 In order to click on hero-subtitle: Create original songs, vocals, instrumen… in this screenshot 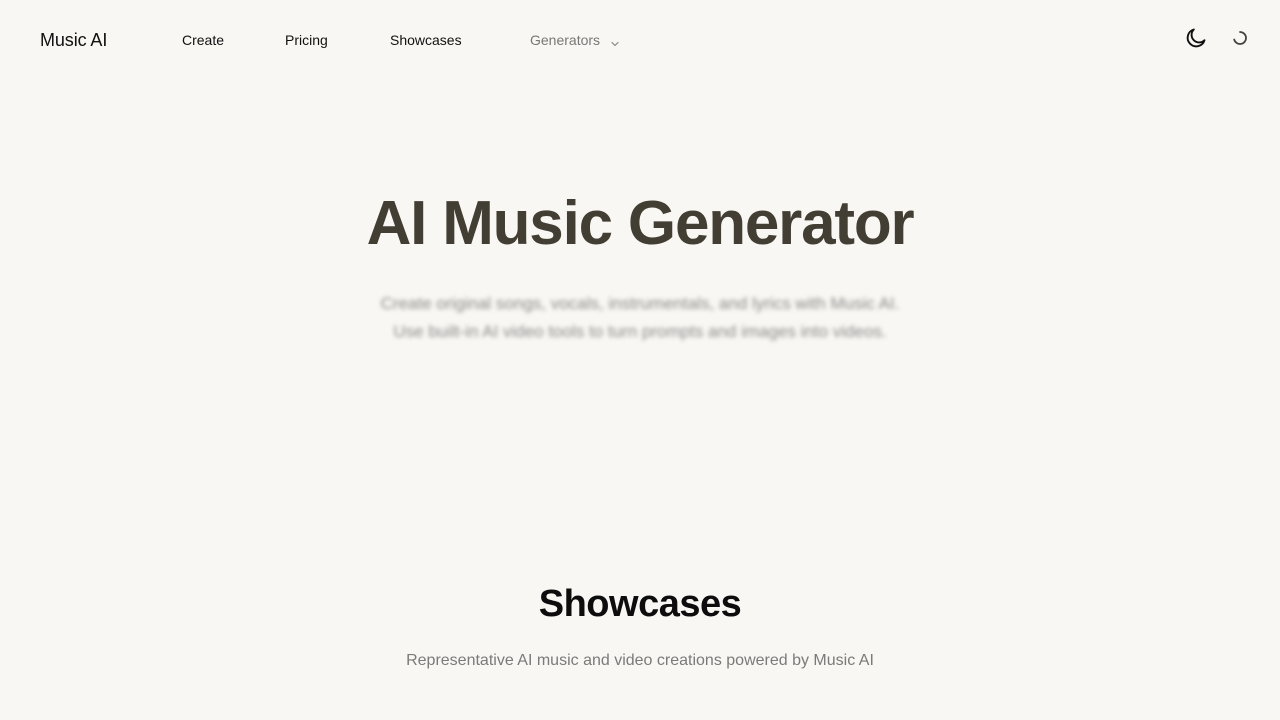, I will do `click(640, 318)`.